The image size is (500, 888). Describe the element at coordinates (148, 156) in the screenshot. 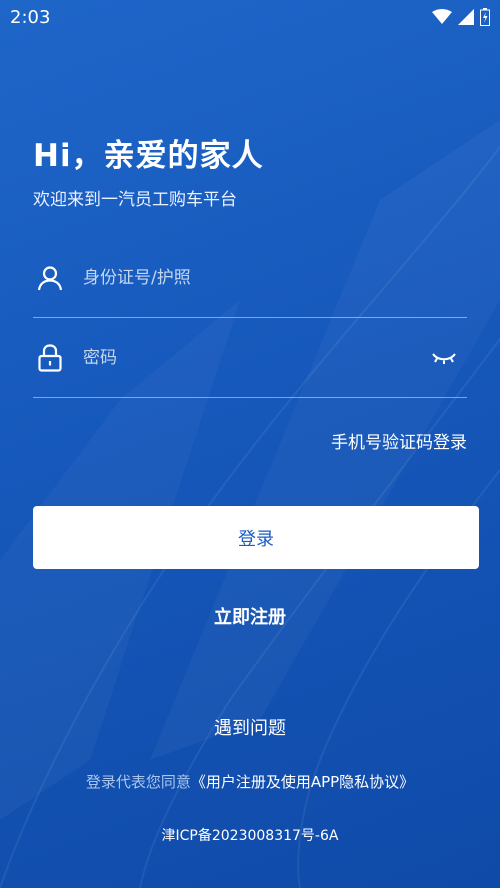

I see `greeting-title: Hi，亲爱的家人` at that location.